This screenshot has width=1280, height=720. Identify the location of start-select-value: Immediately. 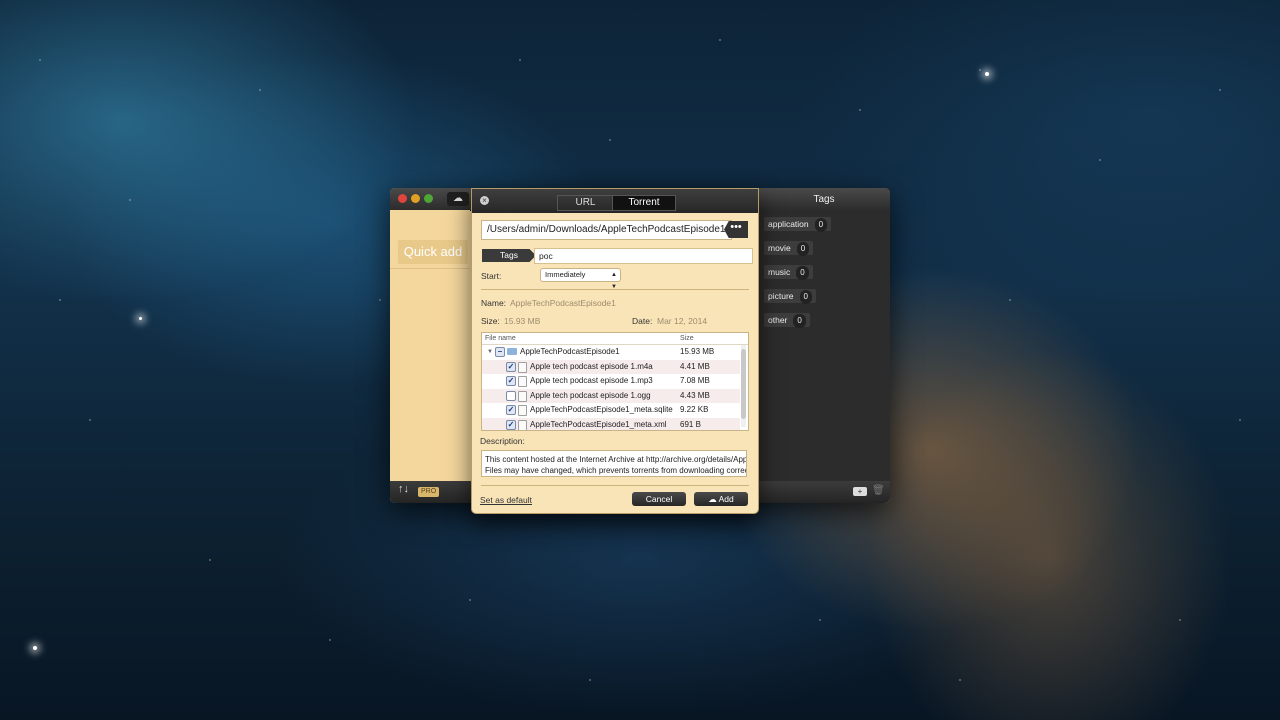
(565, 274).